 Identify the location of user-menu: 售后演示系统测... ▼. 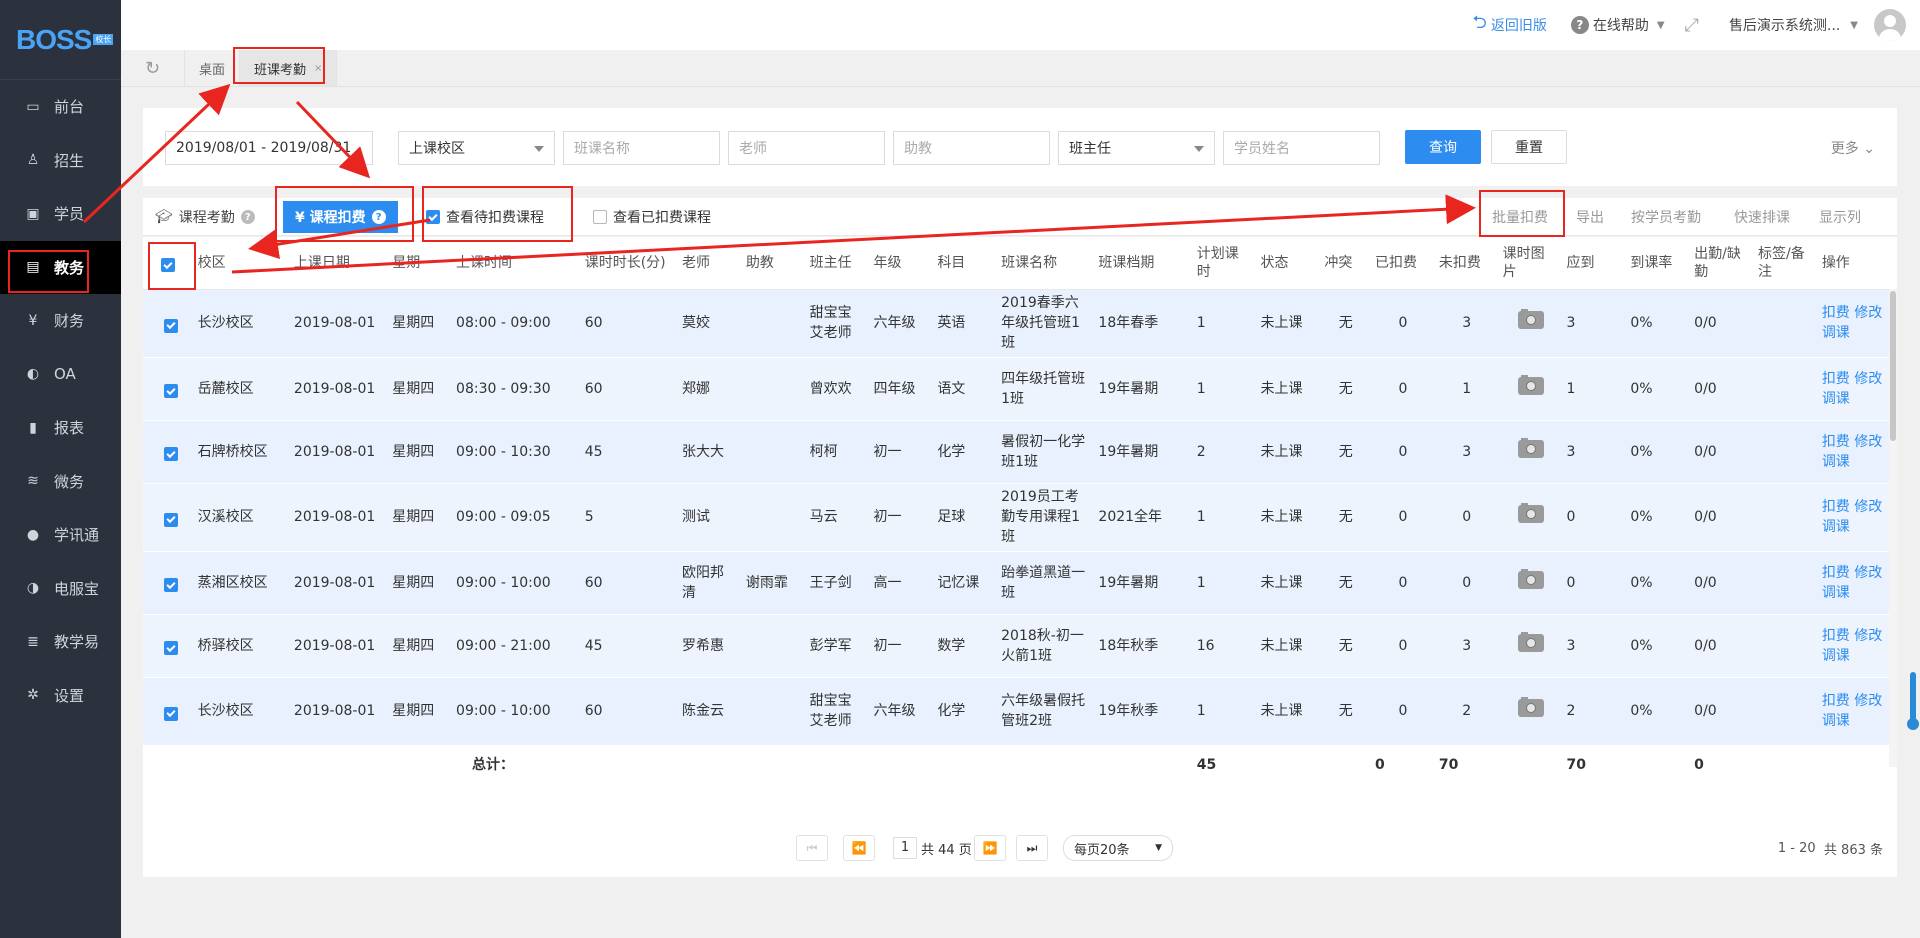
(1817, 25).